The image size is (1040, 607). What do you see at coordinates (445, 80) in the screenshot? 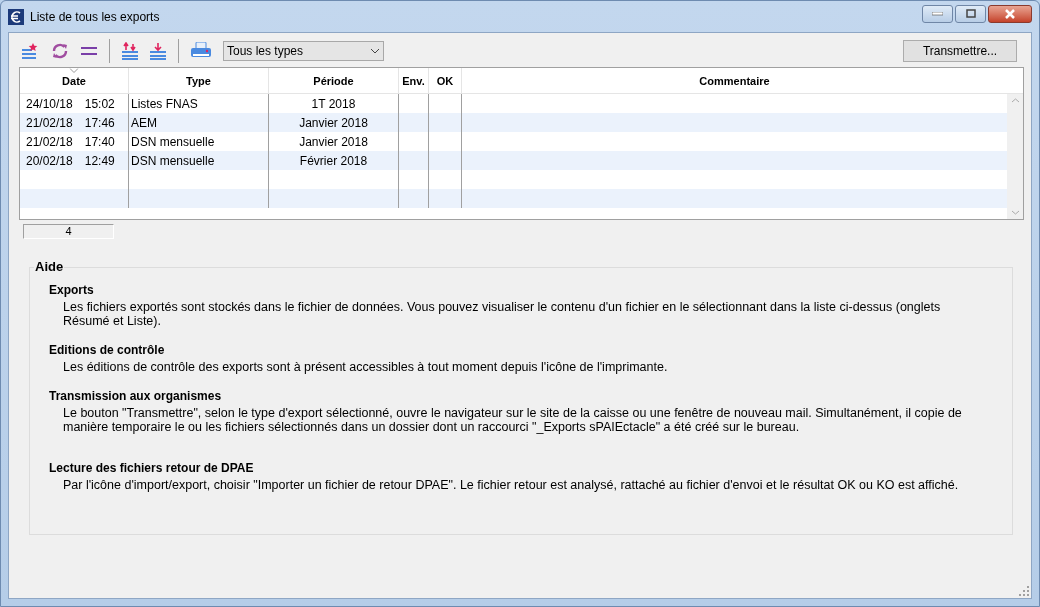
I see `column-header: OK` at bounding box center [445, 80].